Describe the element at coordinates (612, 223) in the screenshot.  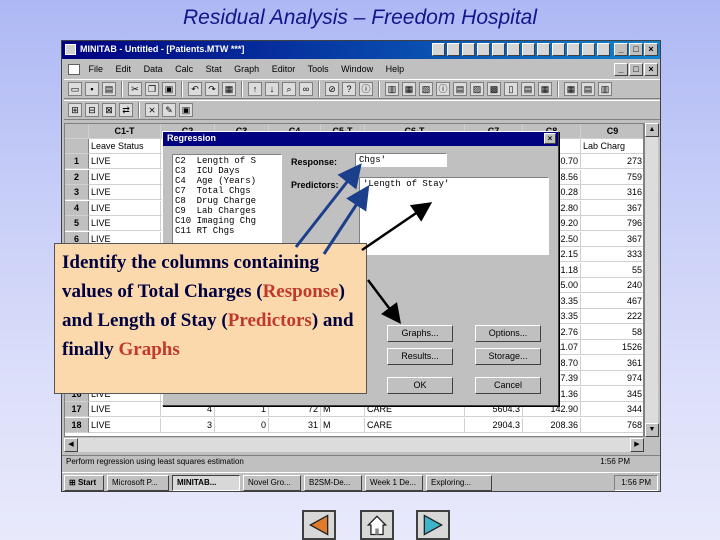
I see `data-cell: 796` at that location.